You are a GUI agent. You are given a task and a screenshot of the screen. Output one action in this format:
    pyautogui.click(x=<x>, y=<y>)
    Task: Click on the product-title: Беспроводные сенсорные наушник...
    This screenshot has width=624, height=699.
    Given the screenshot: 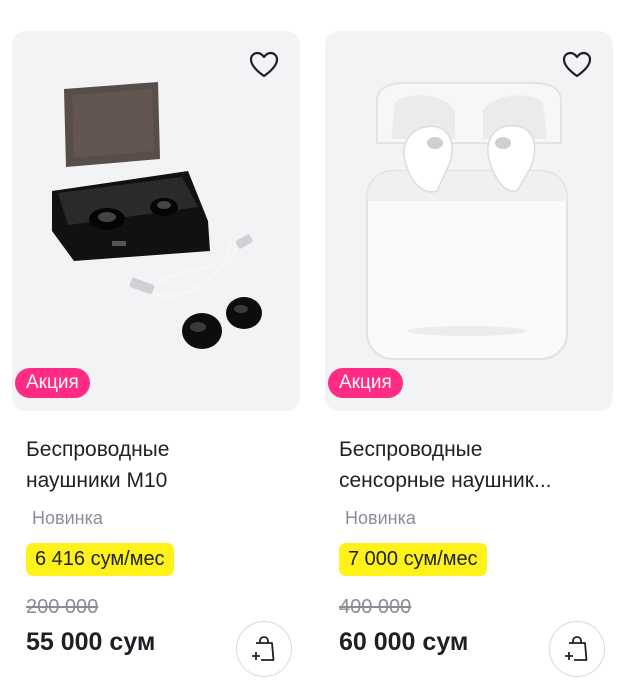 What is the action you would take?
    pyautogui.click(x=470, y=465)
    